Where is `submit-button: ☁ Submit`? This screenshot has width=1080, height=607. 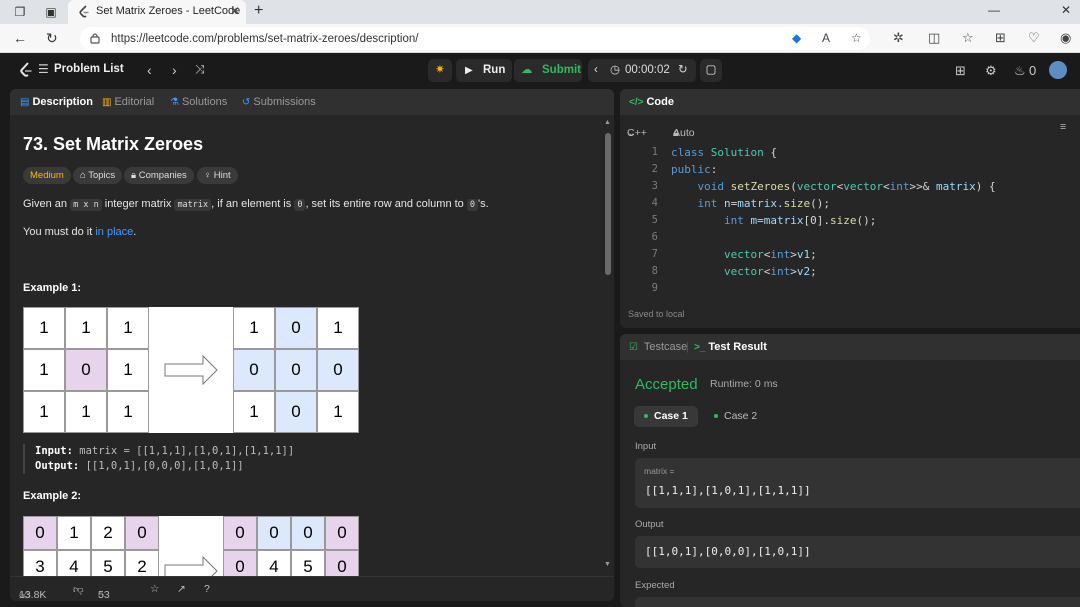
submit-button: ☁ Submit is located at coordinates (548, 70).